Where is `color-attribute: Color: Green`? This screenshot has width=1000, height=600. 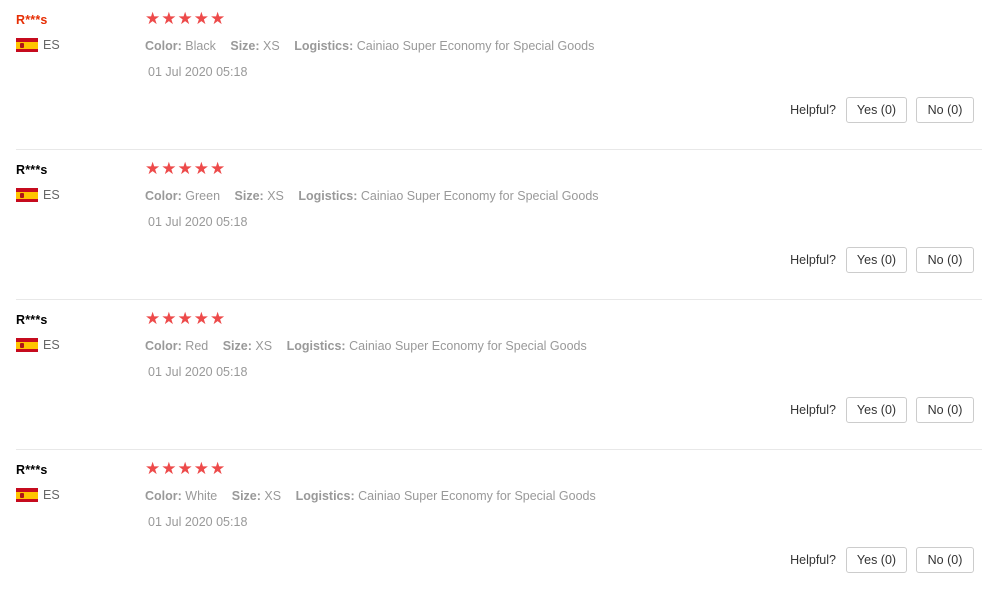
color-attribute: Color: Green is located at coordinates (183, 196).